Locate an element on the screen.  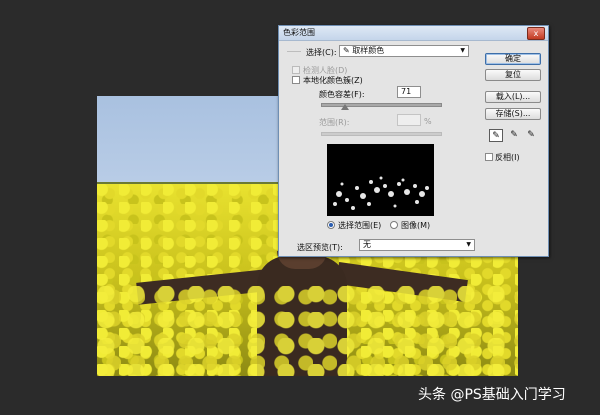
close-icon: x is located at coordinates (536, 33).